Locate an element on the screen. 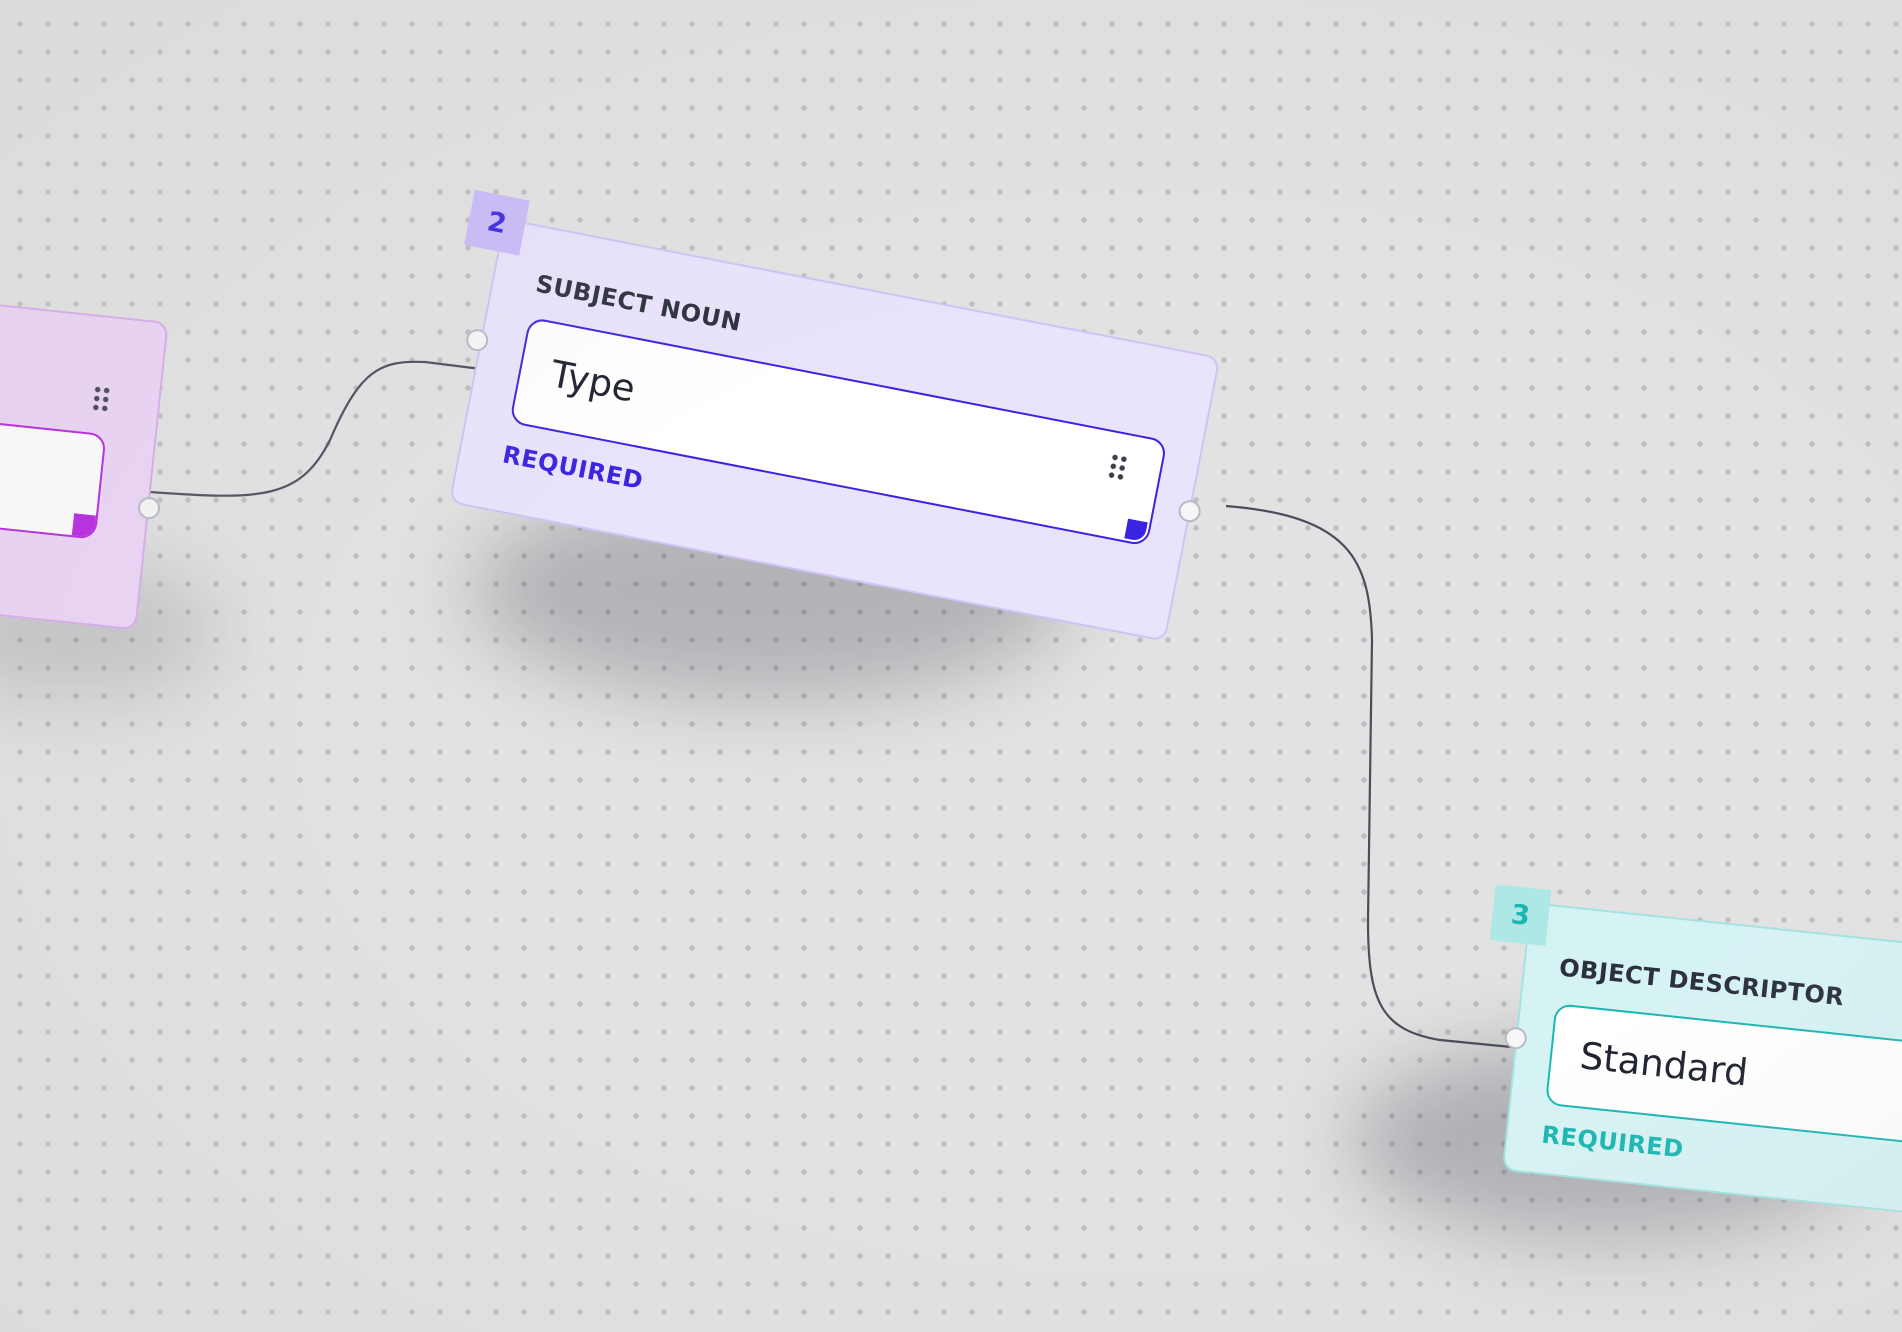 Image resolution: width=1902 pixels, height=1332 pixels. wire-node1-to-node2 is located at coordinates (327, 428).